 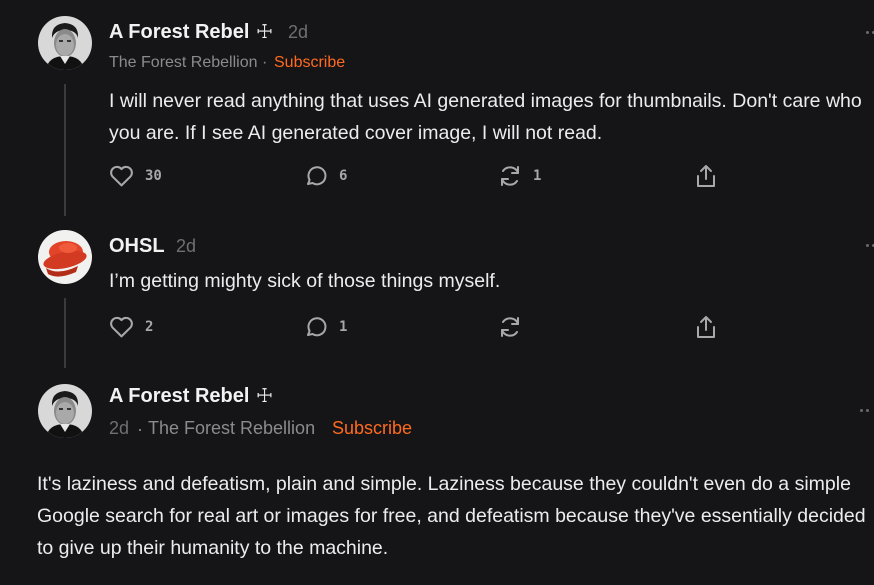 I want to click on restack-button: 1, so click(x=519, y=176).